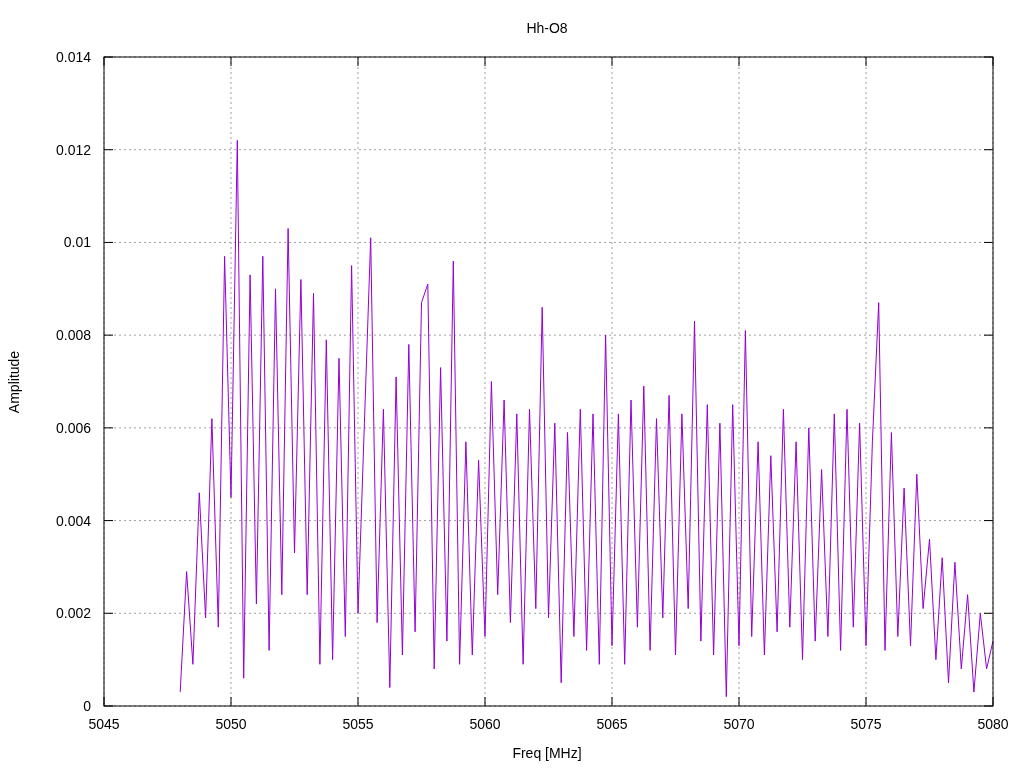  I want to click on tick-label: 5060, so click(485, 724).